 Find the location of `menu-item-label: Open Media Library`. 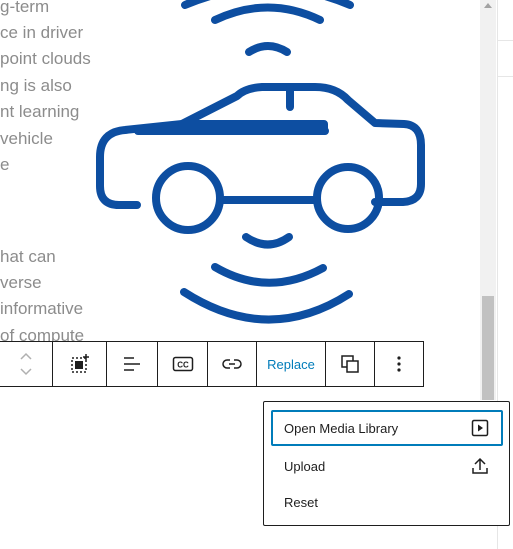

menu-item-label: Open Media Library is located at coordinates (341, 428).